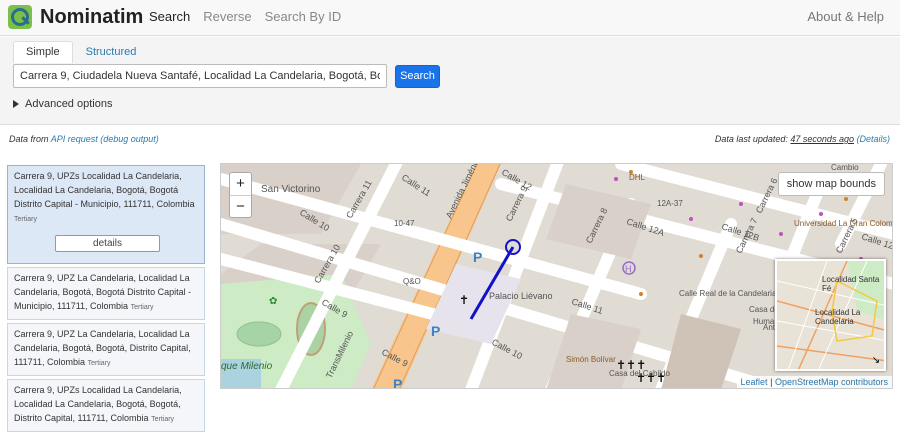 The width and height of the screenshot is (900, 434). I want to click on last-updated-label: Data last updated:, so click(751, 139).